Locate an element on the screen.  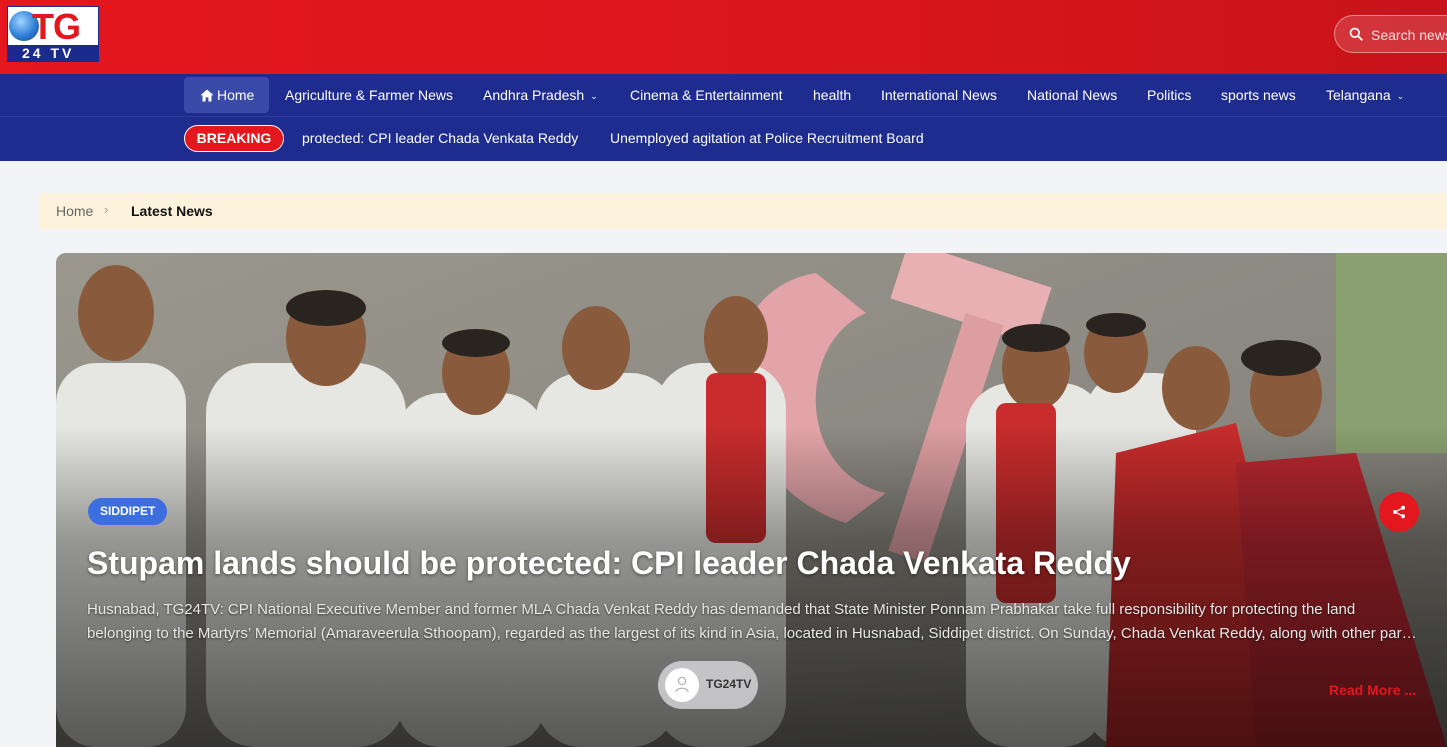
share-icon is located at coordinates (1399, 512).